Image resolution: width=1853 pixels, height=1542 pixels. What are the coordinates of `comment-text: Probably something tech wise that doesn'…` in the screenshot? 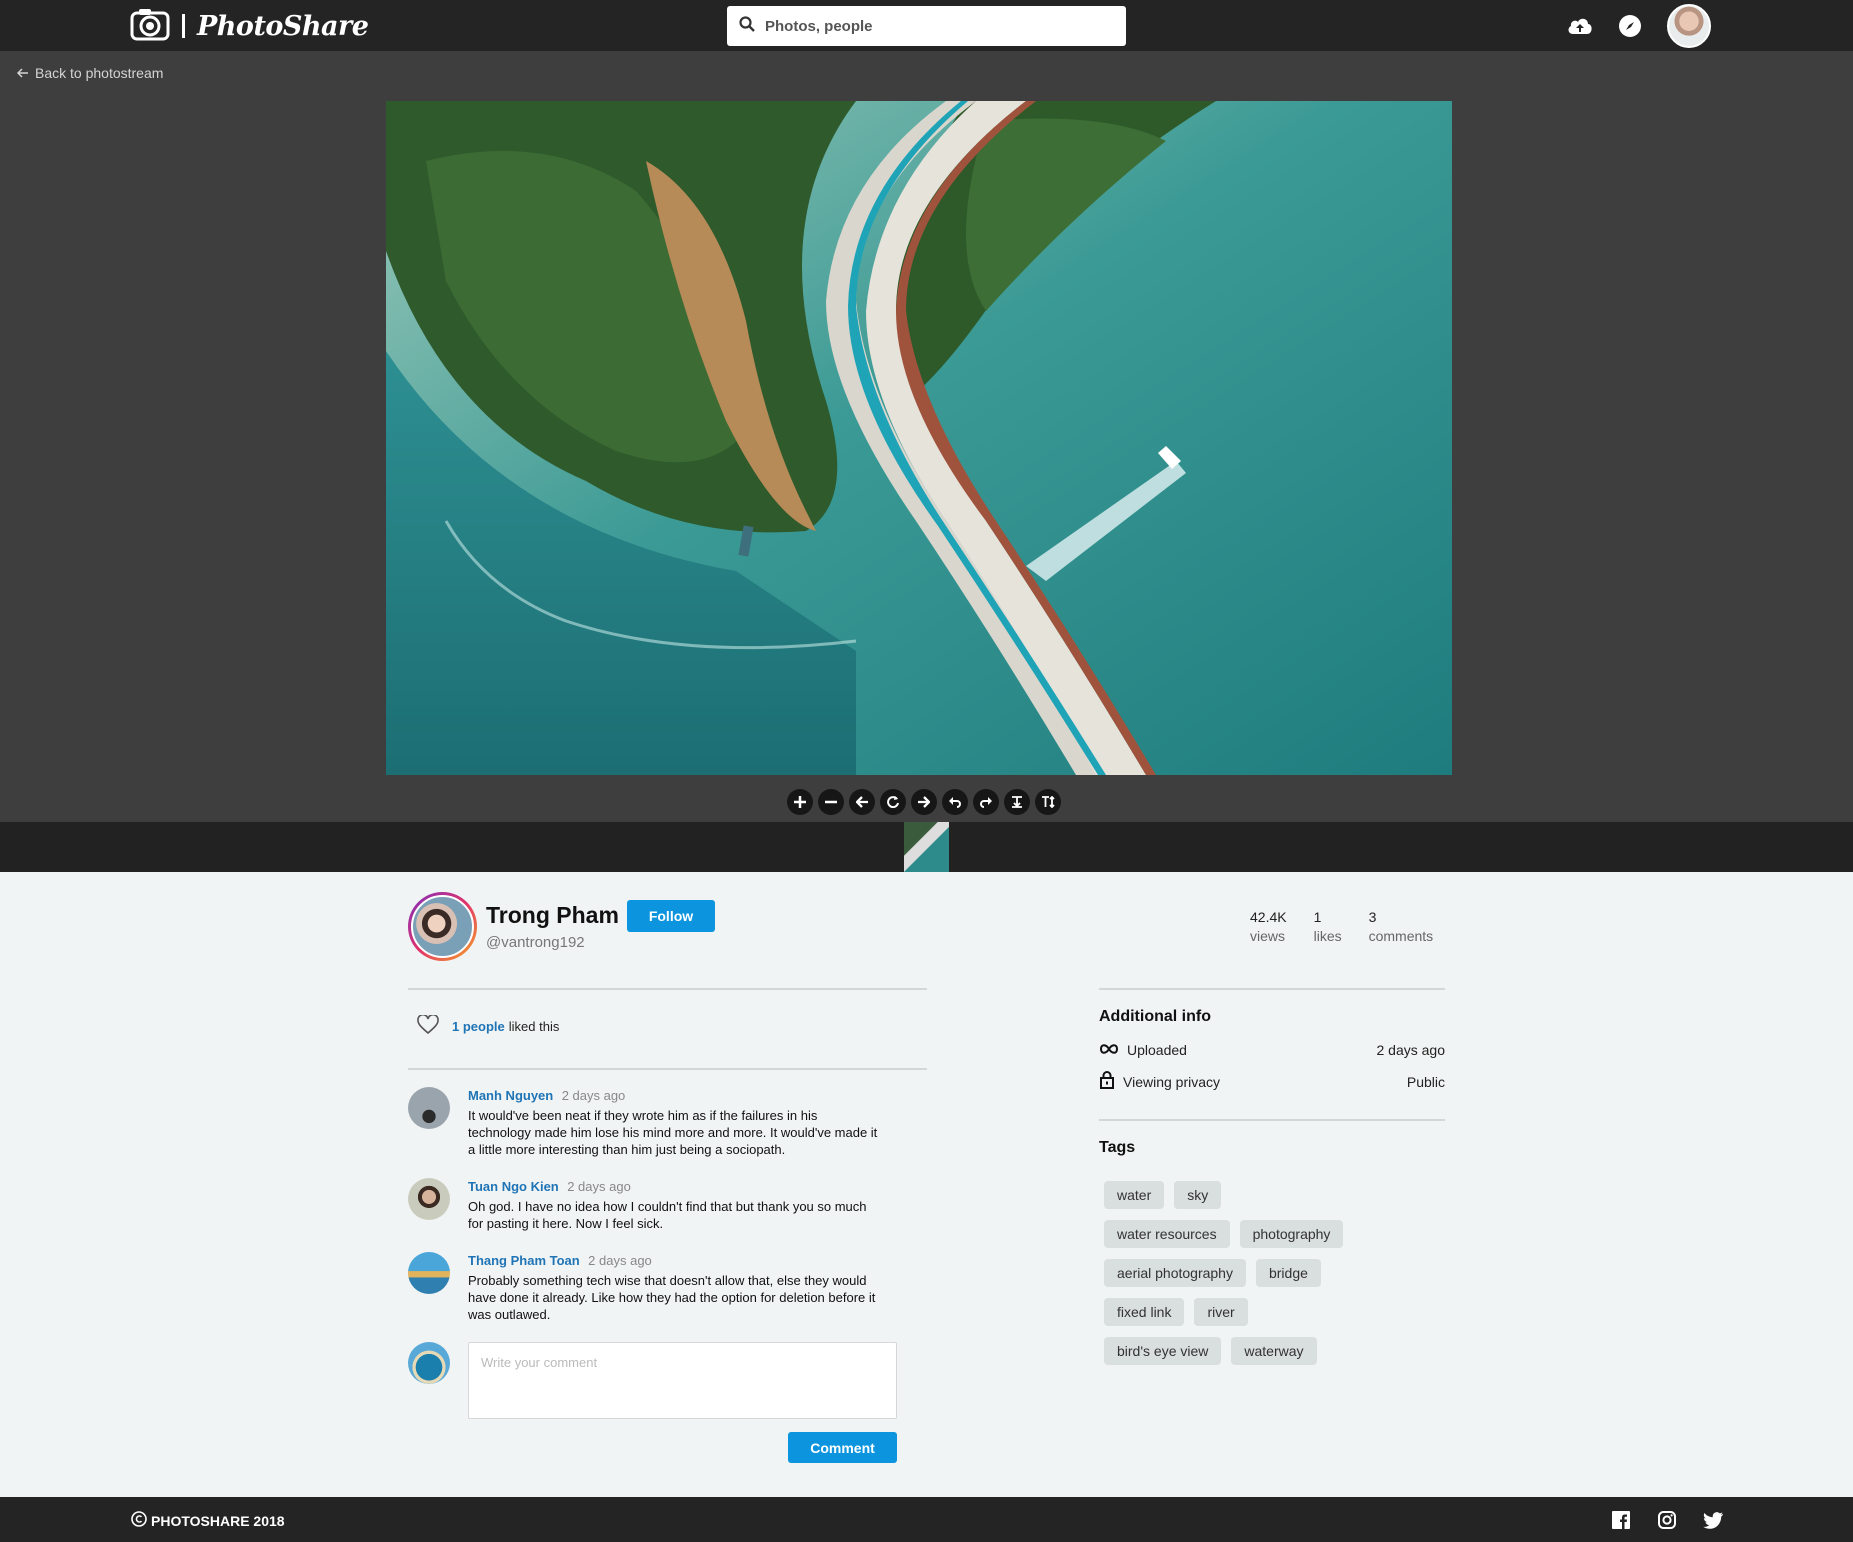 It's located at (672, 1297).